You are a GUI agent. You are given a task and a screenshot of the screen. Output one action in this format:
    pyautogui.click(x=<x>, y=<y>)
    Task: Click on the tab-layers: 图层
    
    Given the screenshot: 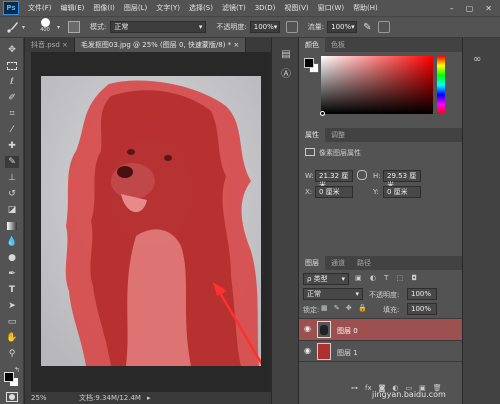 What is the action you would take?
    pyautogui.click(x=312, y=263)
    